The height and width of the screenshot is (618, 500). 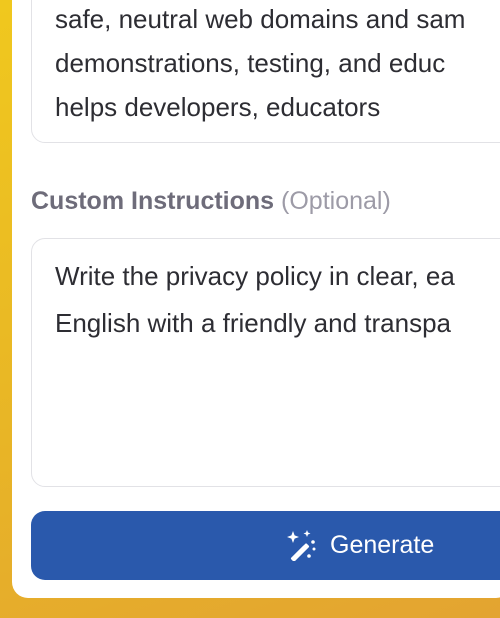 What do you see at coordinates (153, 201) in the screenshot?
I see `custom-instructions-label-text: Custom Instructions` at bounding box center [153, 201].